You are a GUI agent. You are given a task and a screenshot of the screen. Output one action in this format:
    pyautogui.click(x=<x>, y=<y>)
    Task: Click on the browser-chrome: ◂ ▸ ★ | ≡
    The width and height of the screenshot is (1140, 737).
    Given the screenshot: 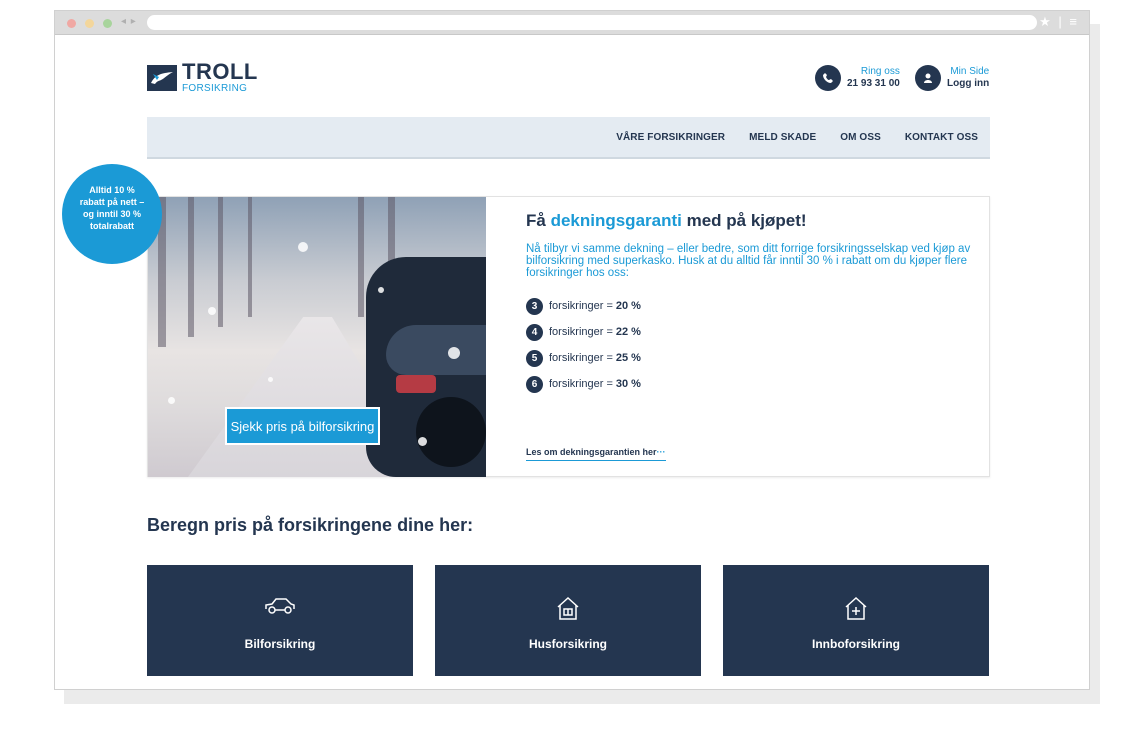 What is the action you would take?
    pyautogui.click(x=572, y=23)
    